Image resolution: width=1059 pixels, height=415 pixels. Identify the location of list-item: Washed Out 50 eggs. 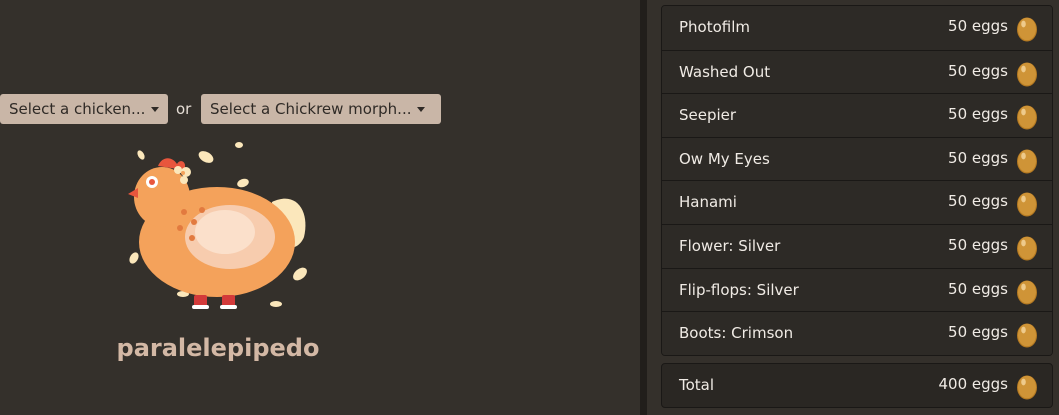
(857, 71).